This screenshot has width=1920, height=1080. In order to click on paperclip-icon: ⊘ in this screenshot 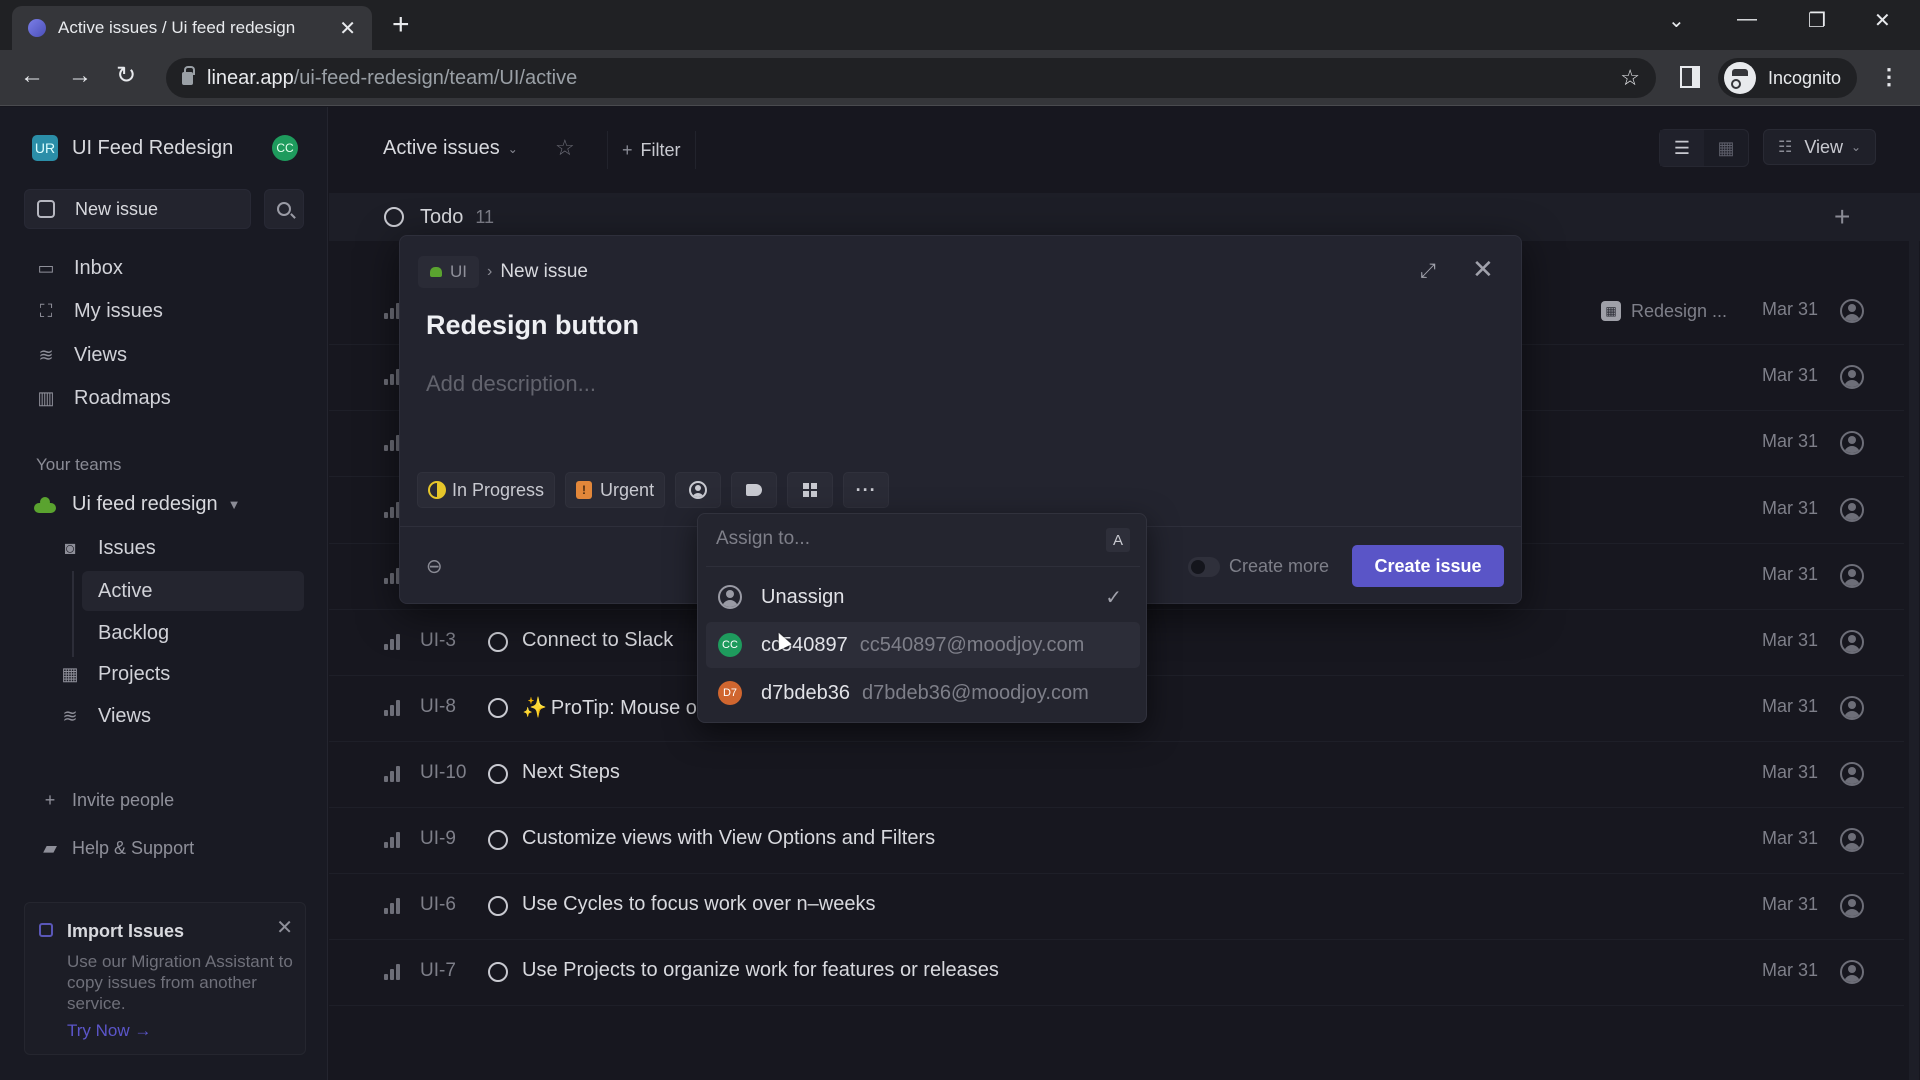, I will do `click(435, 567)`.